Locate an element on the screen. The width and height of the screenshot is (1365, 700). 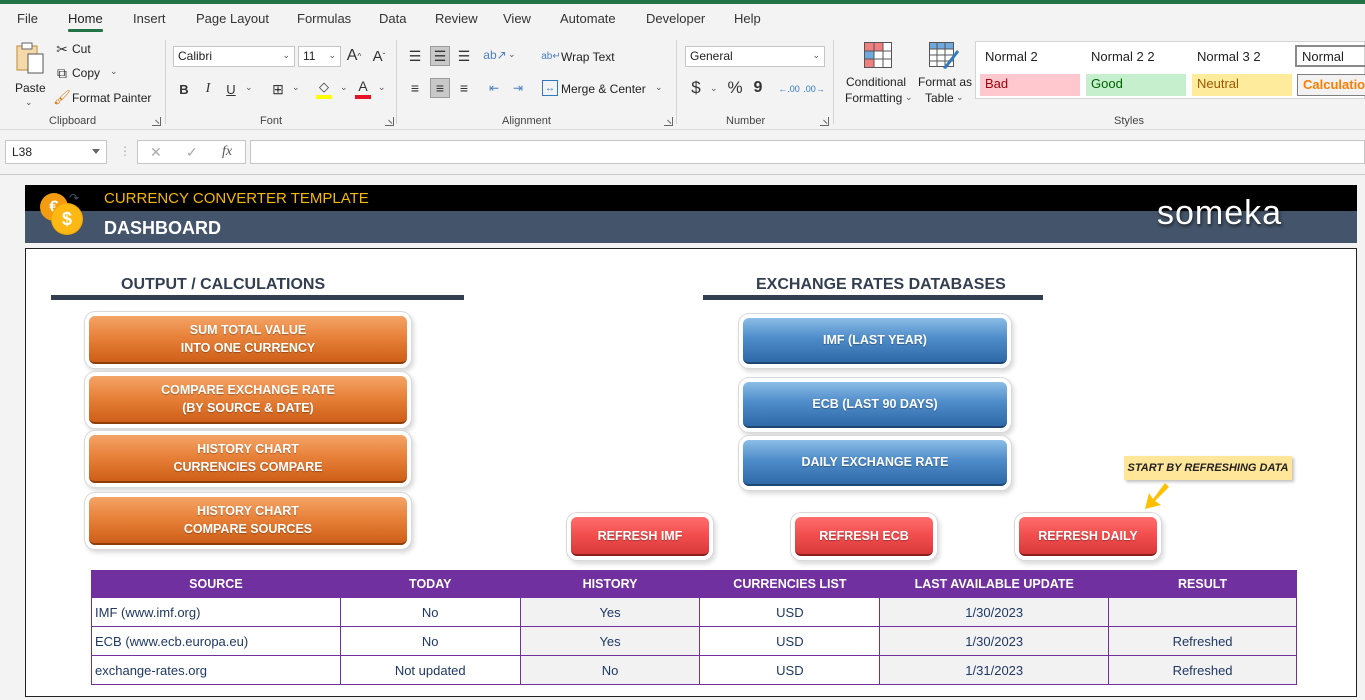
comma-style-button: 9 is located at coordinates (758, 88).